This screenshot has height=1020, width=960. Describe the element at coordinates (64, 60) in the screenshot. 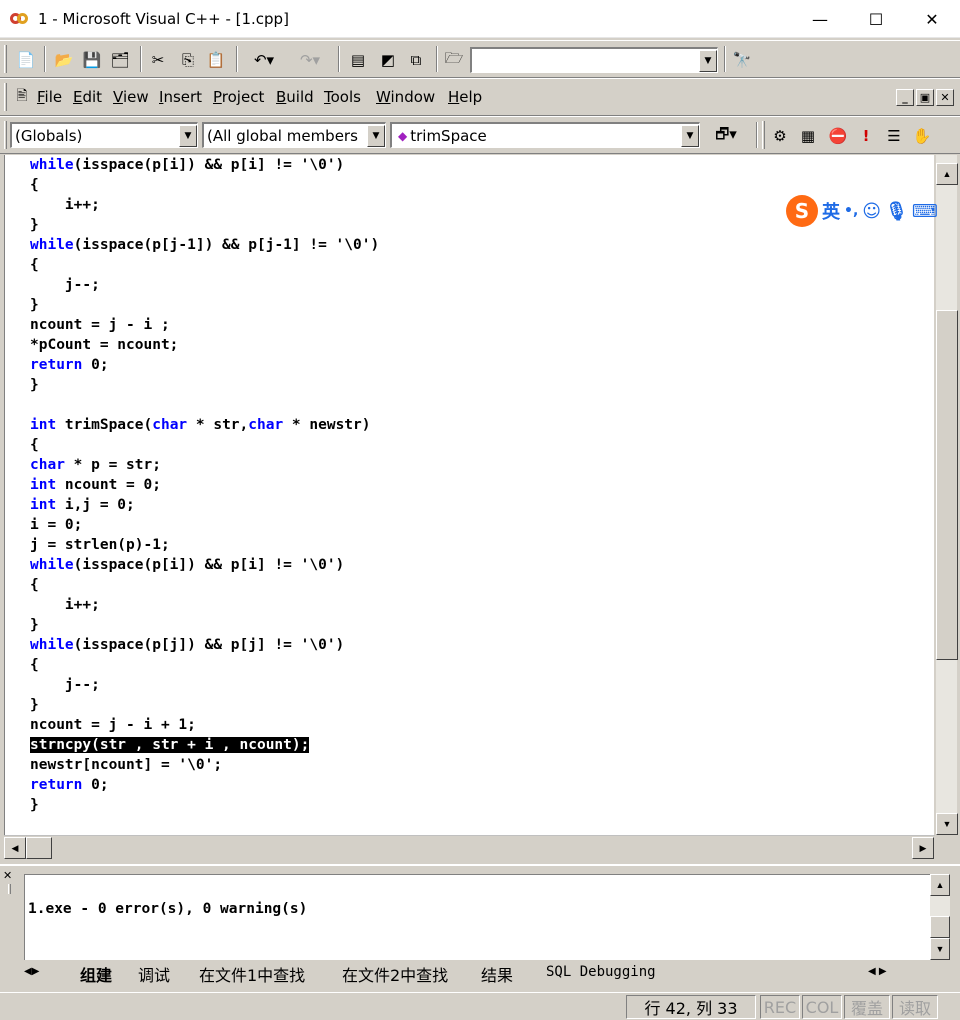

I see `open-icon: 📂` at that location.